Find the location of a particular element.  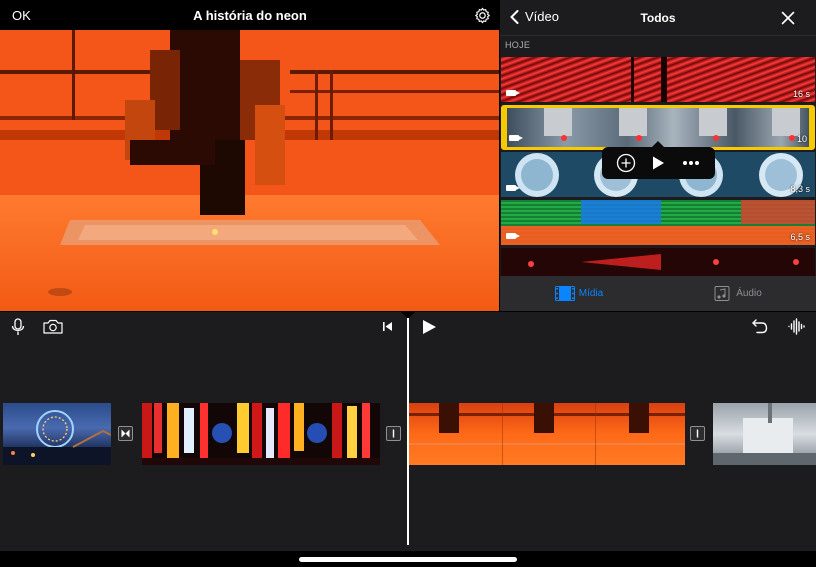

plus-circle-icon is located at coordinates (626, 163).